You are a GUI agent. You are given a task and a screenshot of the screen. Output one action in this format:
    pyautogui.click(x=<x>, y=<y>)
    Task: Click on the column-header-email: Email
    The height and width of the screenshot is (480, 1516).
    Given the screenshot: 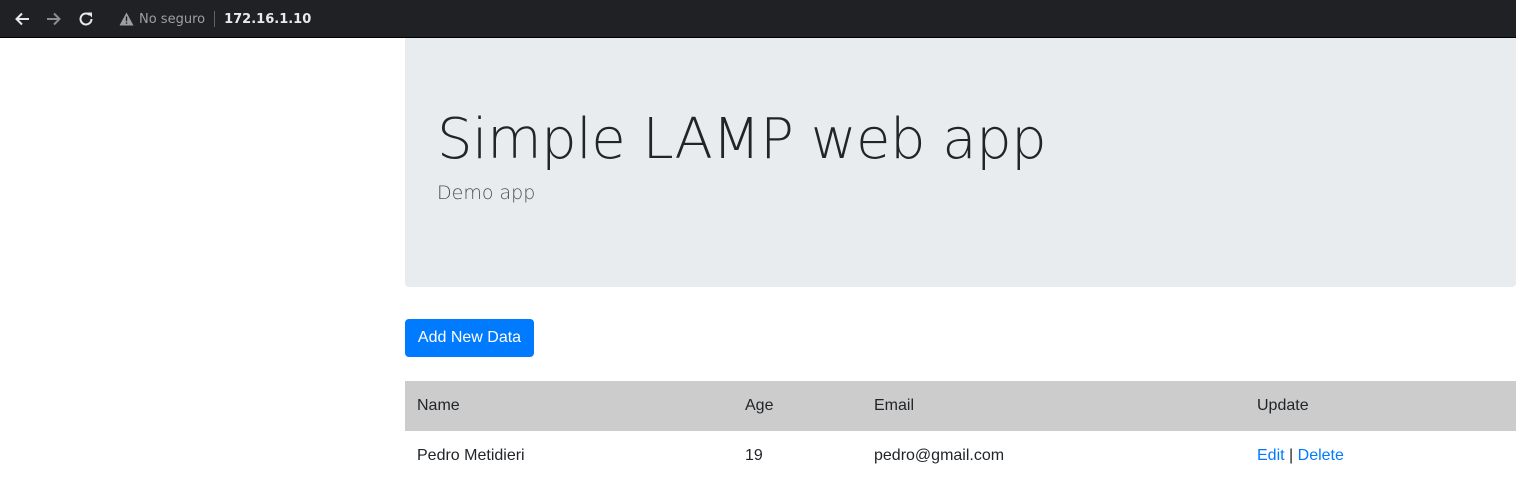 What is the action you would take?
    pyautogui.click(x=1053, y=406)
    